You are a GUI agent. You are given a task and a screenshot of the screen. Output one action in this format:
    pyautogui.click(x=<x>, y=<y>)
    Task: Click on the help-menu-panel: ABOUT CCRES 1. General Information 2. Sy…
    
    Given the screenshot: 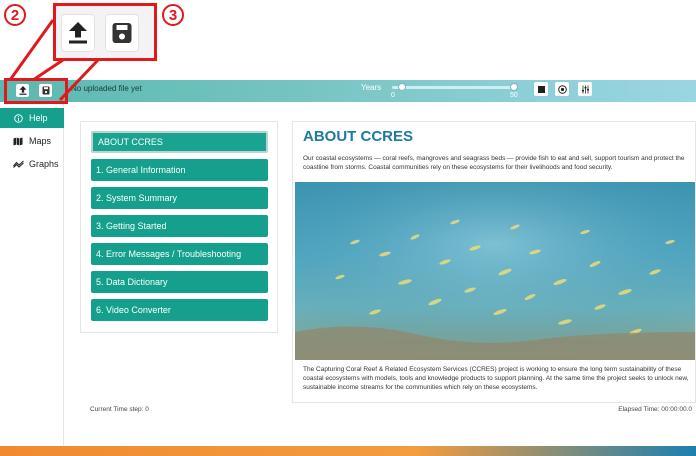 What is the action you would take?
    pyautogui.click(x=179, y=227)
    